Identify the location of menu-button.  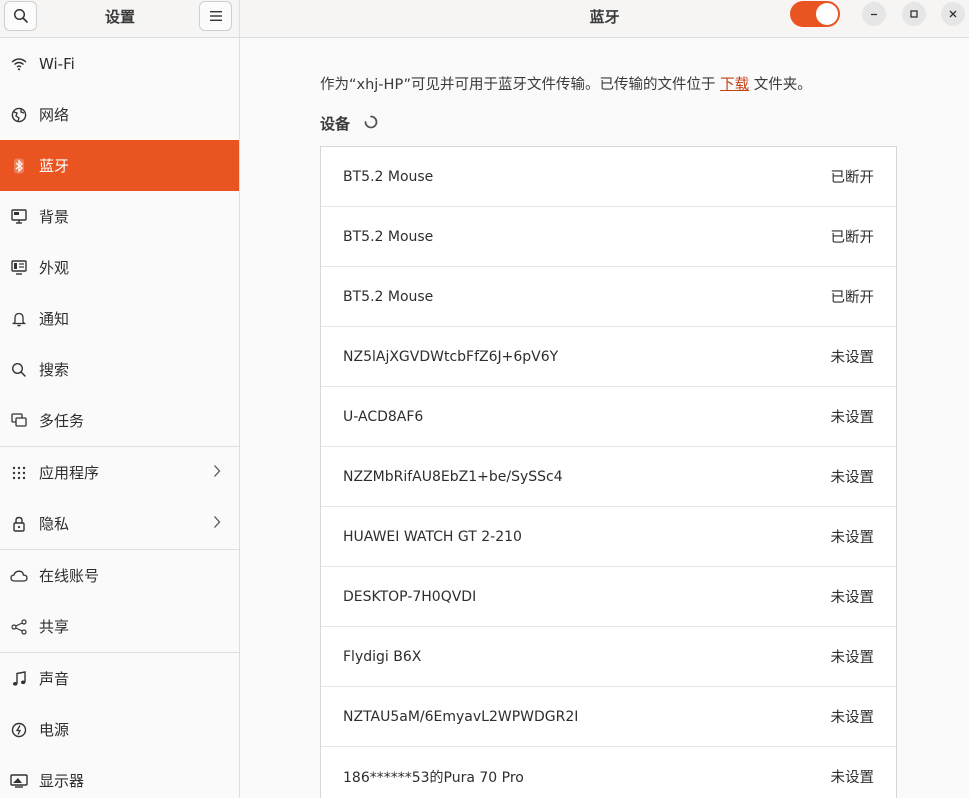
(215, 16).